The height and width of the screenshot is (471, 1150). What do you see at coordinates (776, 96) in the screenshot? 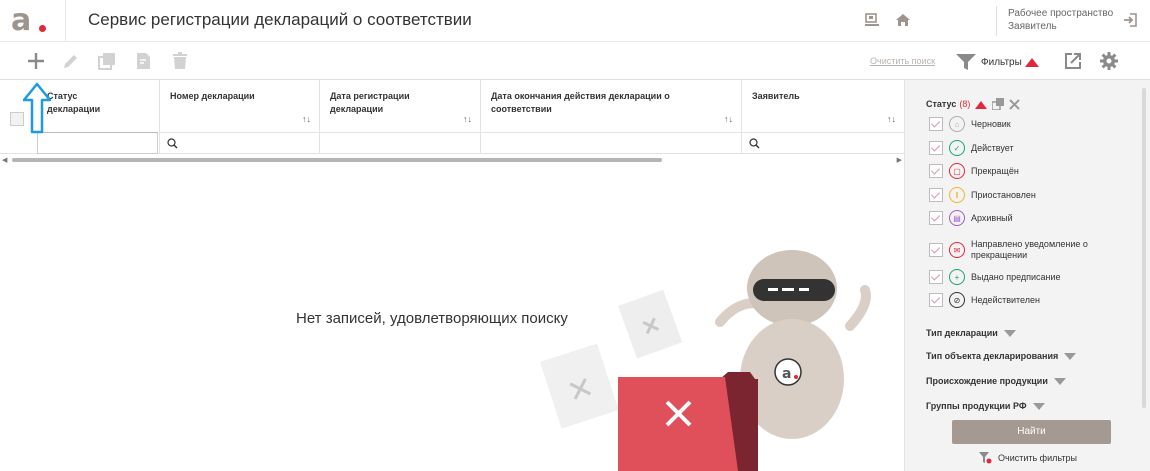
I see `column-label: Заявитель` at bounding box center [776, 96].